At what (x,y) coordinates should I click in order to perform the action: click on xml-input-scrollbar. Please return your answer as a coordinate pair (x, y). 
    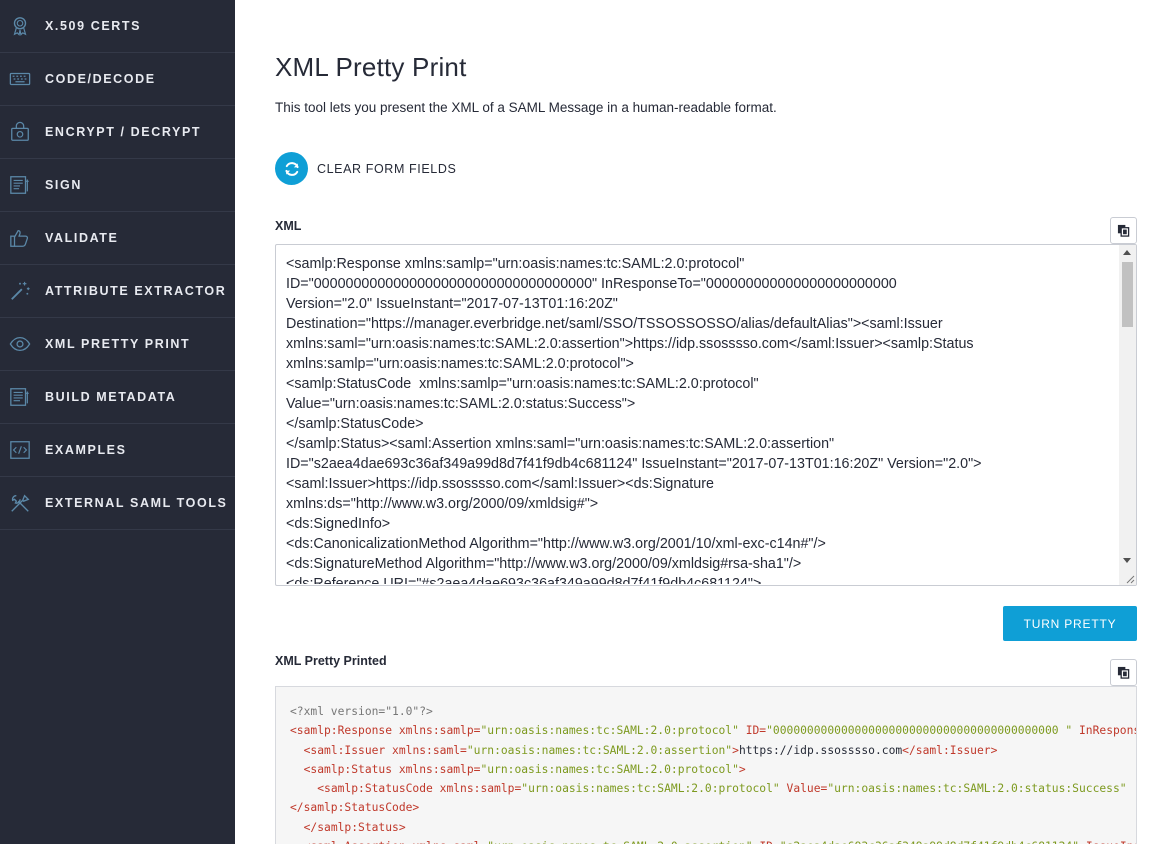
    Looking at the image, I should click on (1127, 415).